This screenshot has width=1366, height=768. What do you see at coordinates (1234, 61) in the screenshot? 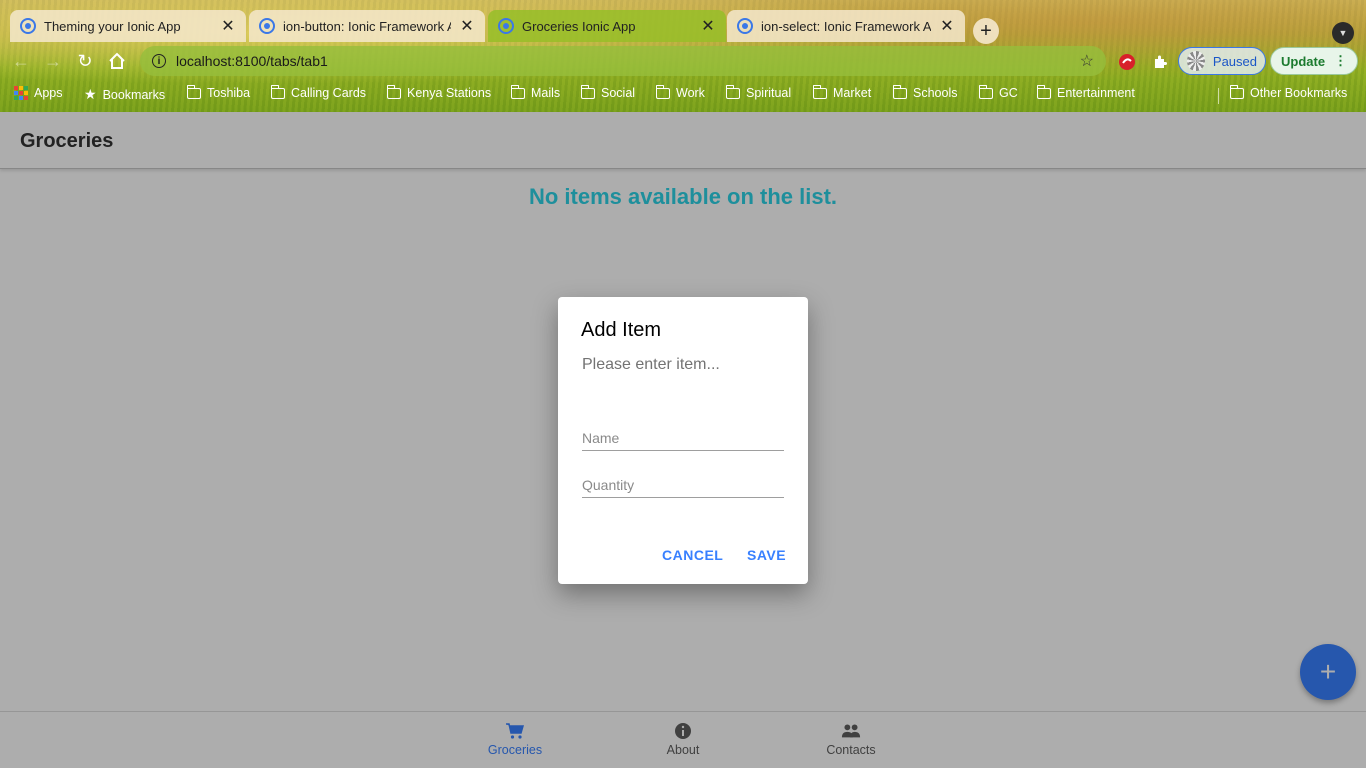
I see `profile-status-label: Paused` at bounding box center [1234, 61].